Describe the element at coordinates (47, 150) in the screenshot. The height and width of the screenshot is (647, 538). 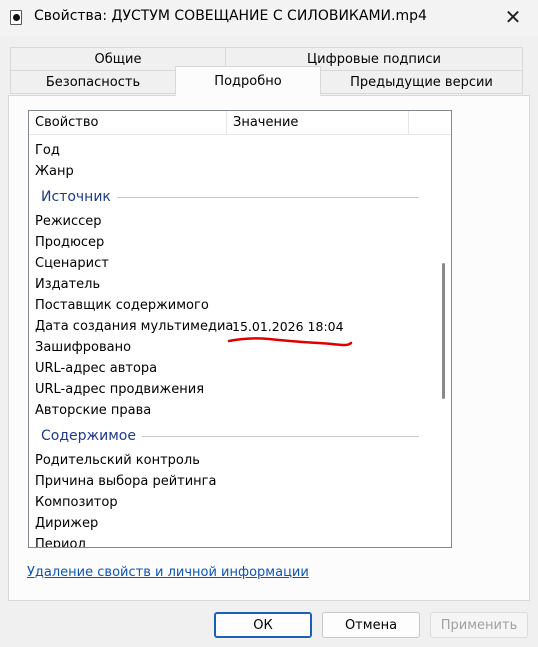
I see `property-name: Год` at that location.